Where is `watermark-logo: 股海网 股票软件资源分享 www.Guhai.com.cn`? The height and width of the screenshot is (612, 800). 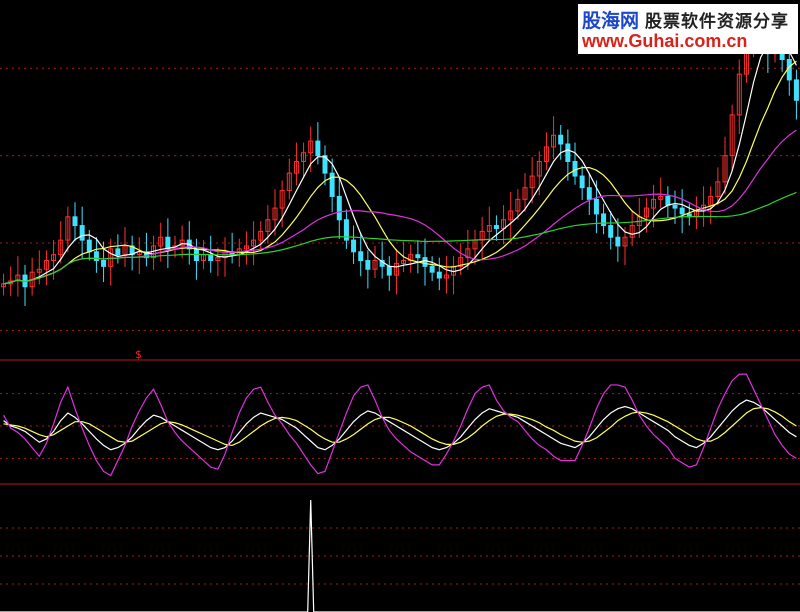 watermark-logo: 股海网 股票软件资源分享 www.Guhai.com.cn is located at coordinates (688, 29).